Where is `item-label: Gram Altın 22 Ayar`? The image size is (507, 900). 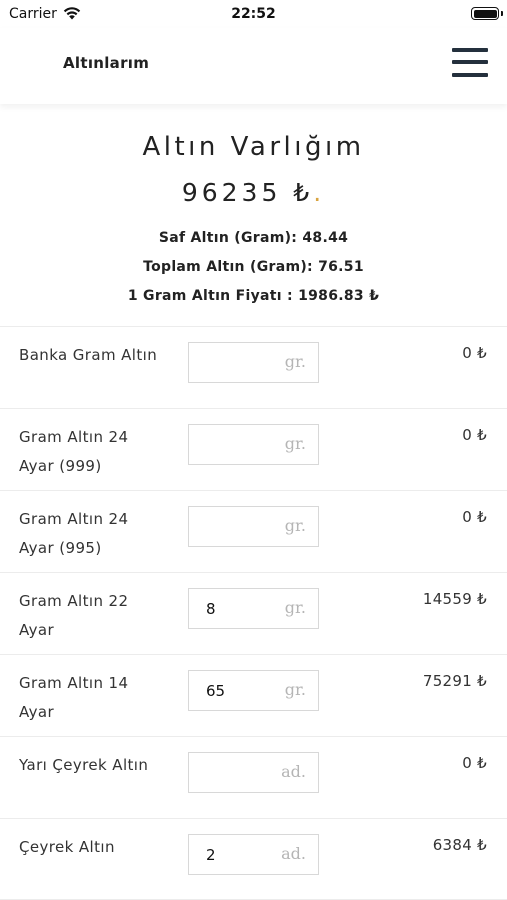
item-label: Gram Altın 22 Ayar is located at coordinates (74, 615).